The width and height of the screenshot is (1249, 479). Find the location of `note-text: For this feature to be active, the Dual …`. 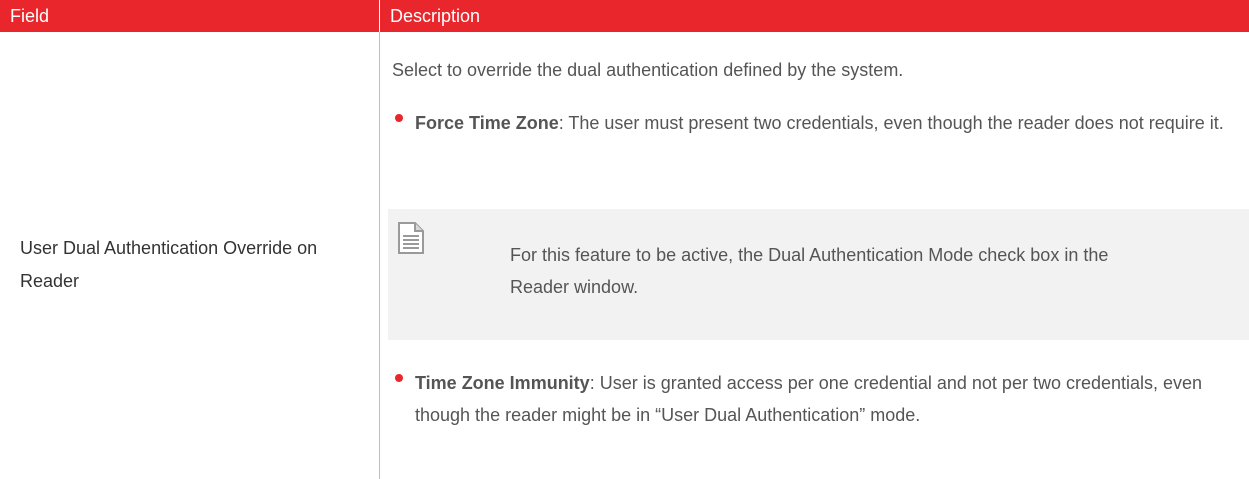

note-text: For this feature to be active, the Dual … is located at coordinates (809, 271).